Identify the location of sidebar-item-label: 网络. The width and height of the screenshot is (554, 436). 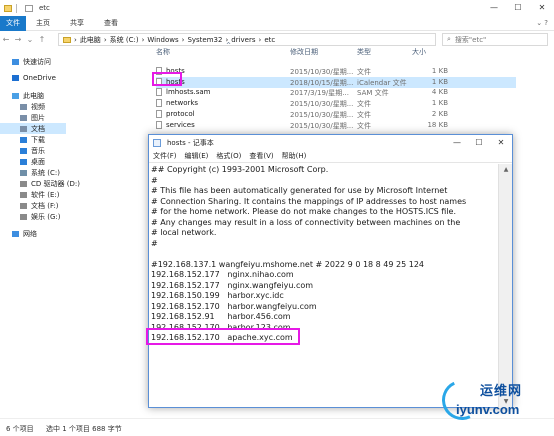
(30, 233).